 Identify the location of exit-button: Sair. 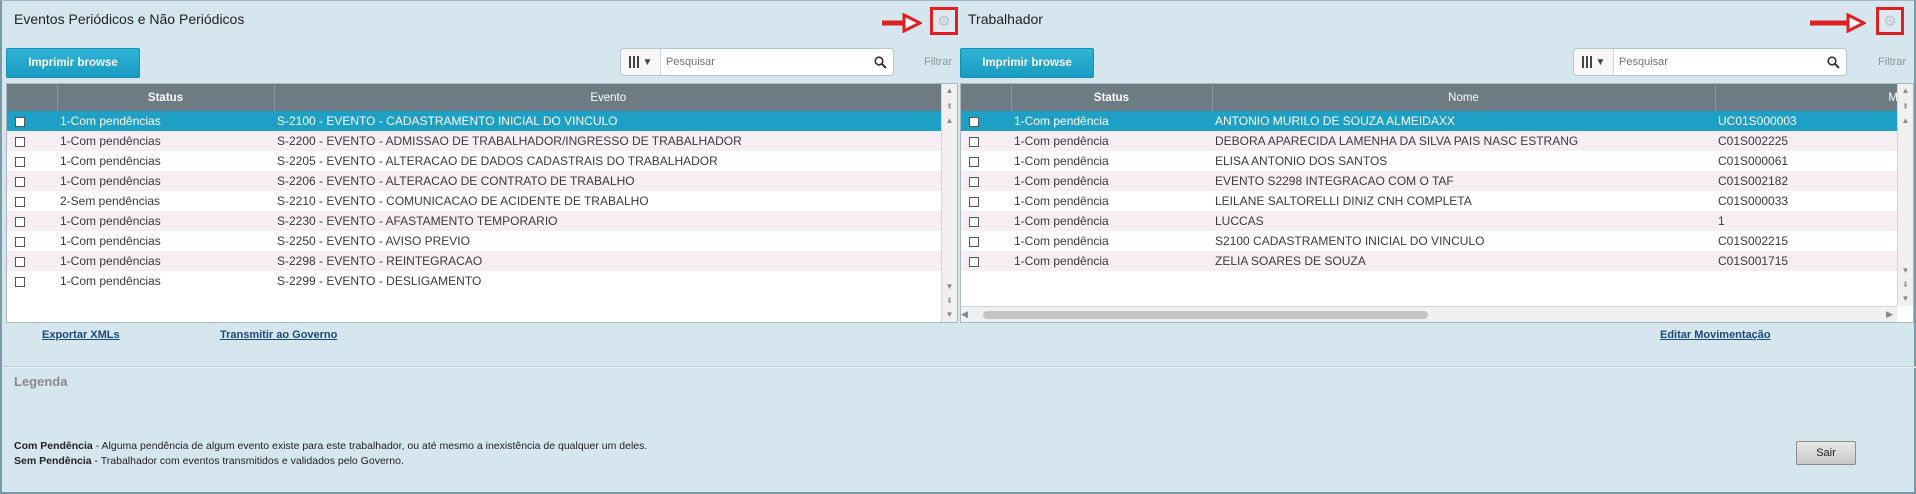
(1826, 453).